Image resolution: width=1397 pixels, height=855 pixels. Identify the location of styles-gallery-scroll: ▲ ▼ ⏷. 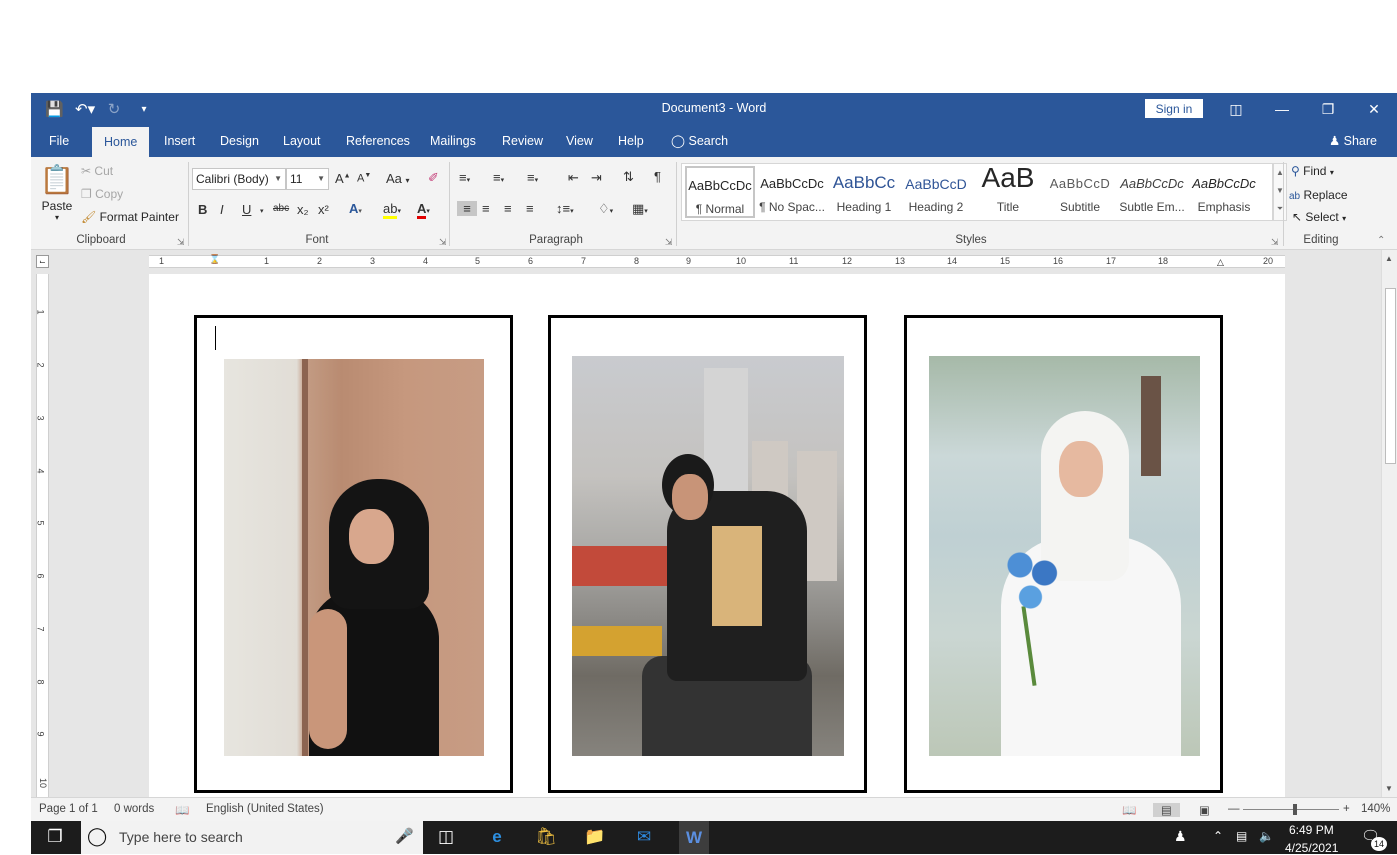
(1280, 192).